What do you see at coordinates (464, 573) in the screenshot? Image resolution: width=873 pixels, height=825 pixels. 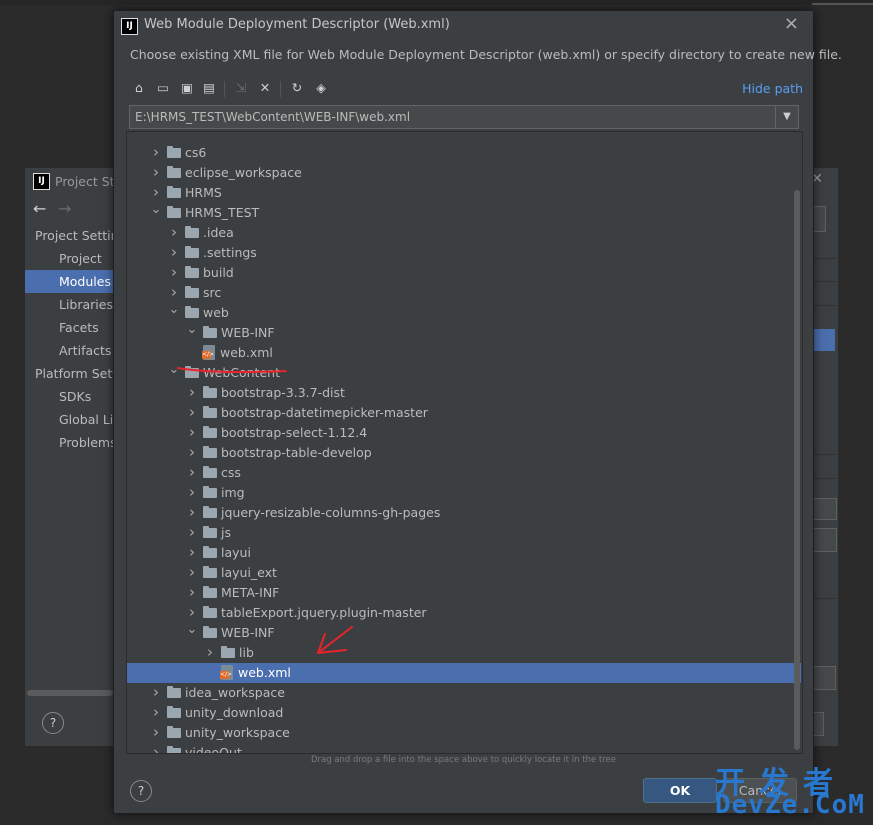 I see `tree-folder-row: › layui_ext` at bounding box center [464, 573].